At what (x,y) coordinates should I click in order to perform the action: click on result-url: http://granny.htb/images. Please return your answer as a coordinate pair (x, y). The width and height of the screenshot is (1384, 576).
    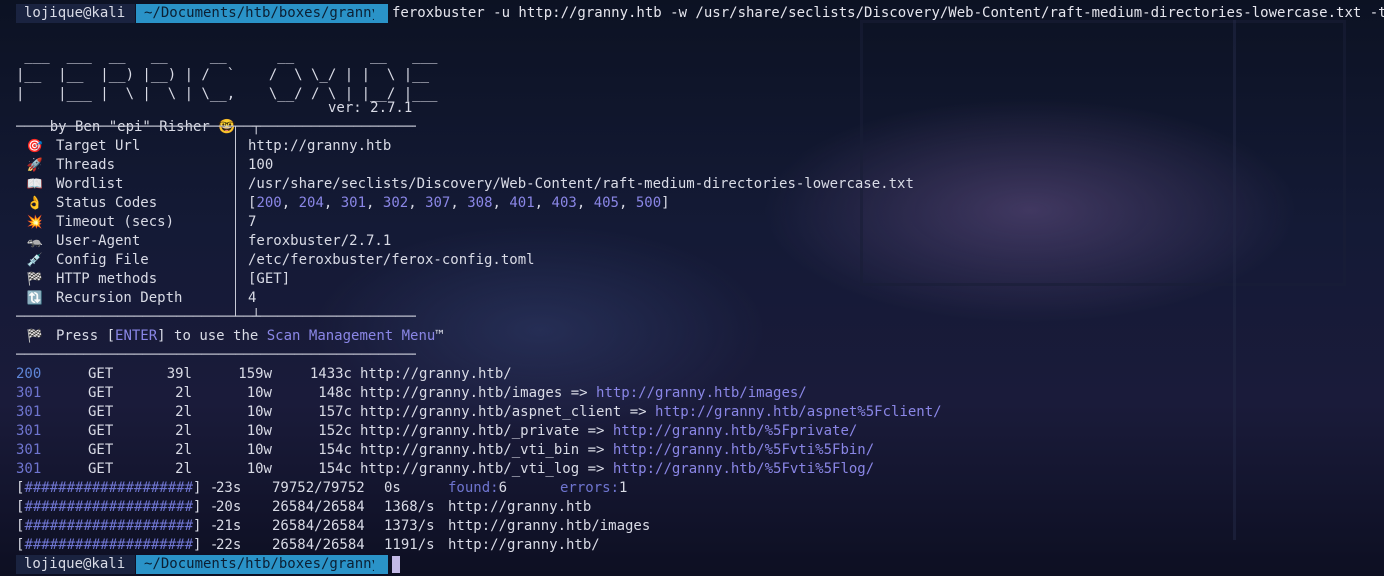
    Looking at the image, I should click on (461, 393).